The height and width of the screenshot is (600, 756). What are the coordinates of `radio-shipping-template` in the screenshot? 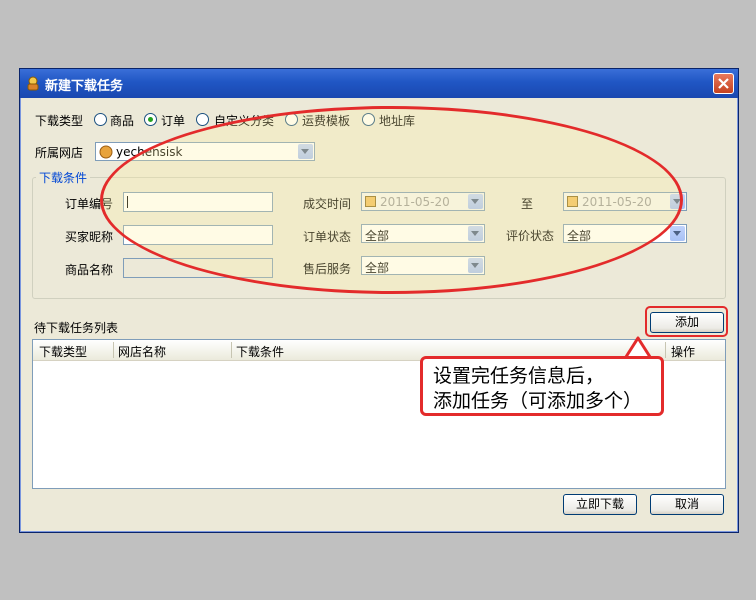 It's located at (291, 119).